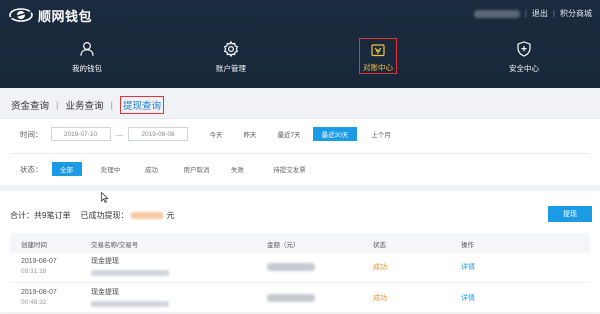  What do you see at coordinates (31, 169) in the screenshot?
I see `status-label: 状态：` at bounding box center [31, 169].